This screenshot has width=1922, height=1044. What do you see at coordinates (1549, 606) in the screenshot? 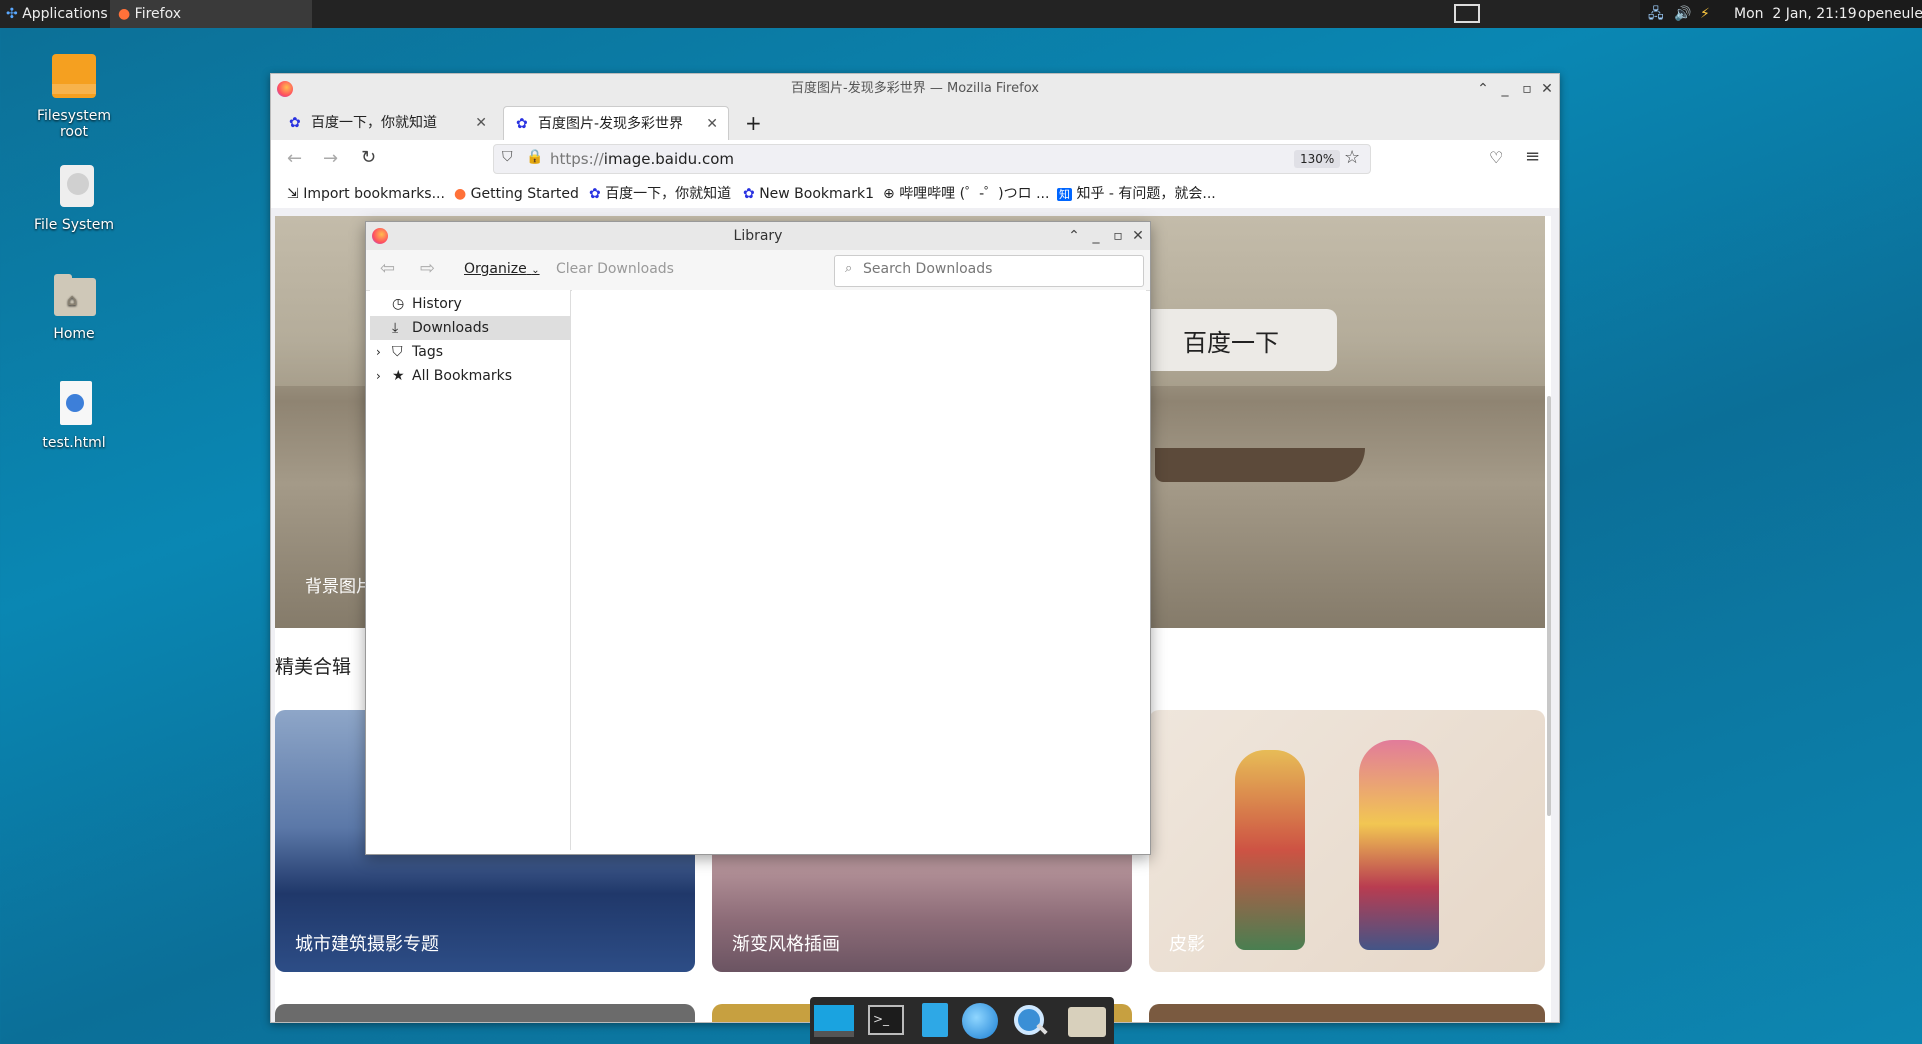
I see `page-scrollbar` at bounding box center [1549, 606].